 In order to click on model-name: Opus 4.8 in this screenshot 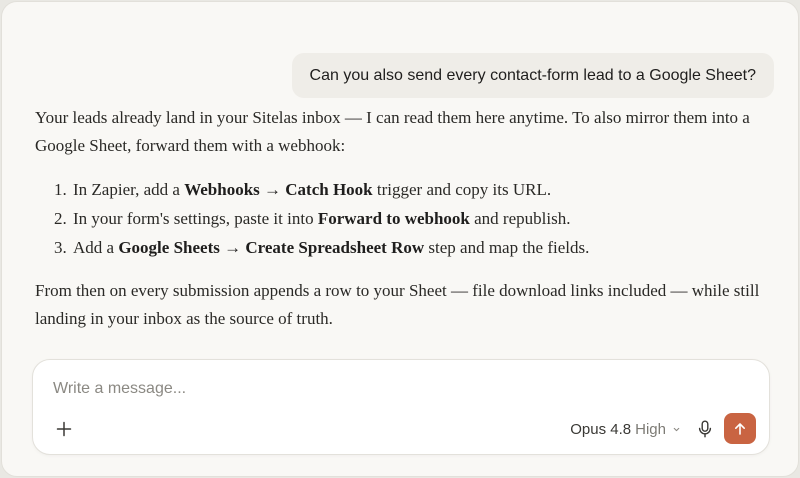, I will do `click(601, 429)`.